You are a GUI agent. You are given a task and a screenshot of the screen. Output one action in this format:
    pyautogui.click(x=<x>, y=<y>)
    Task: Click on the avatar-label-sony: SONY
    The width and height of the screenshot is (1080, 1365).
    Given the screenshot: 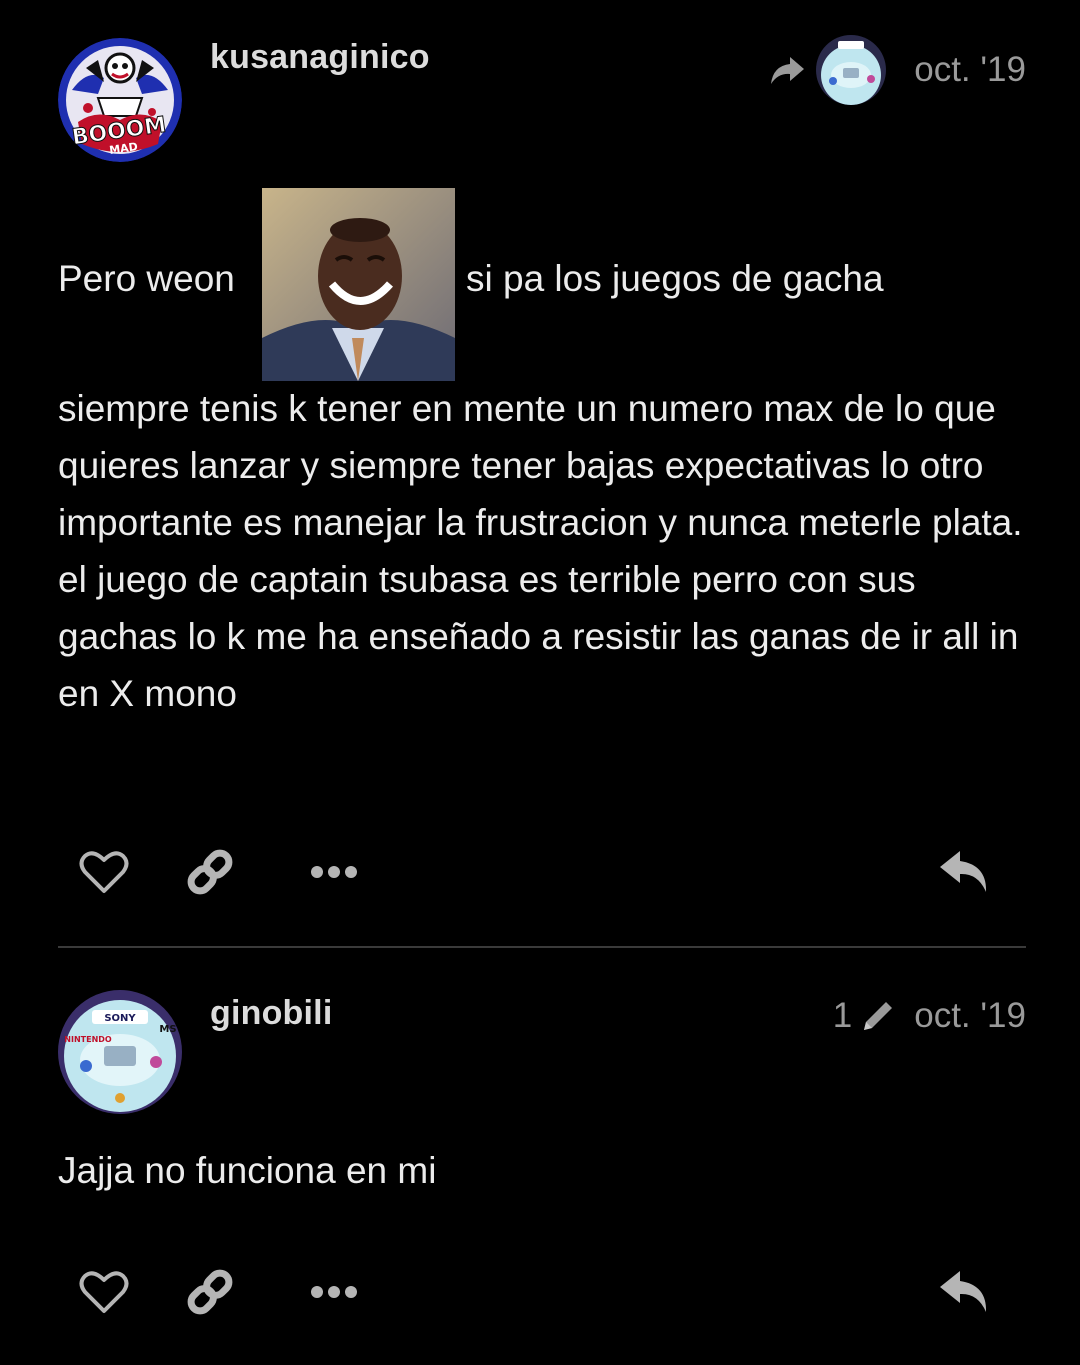 What is the action you would take?
    pyautogui.click(x=120, y=1018)
    